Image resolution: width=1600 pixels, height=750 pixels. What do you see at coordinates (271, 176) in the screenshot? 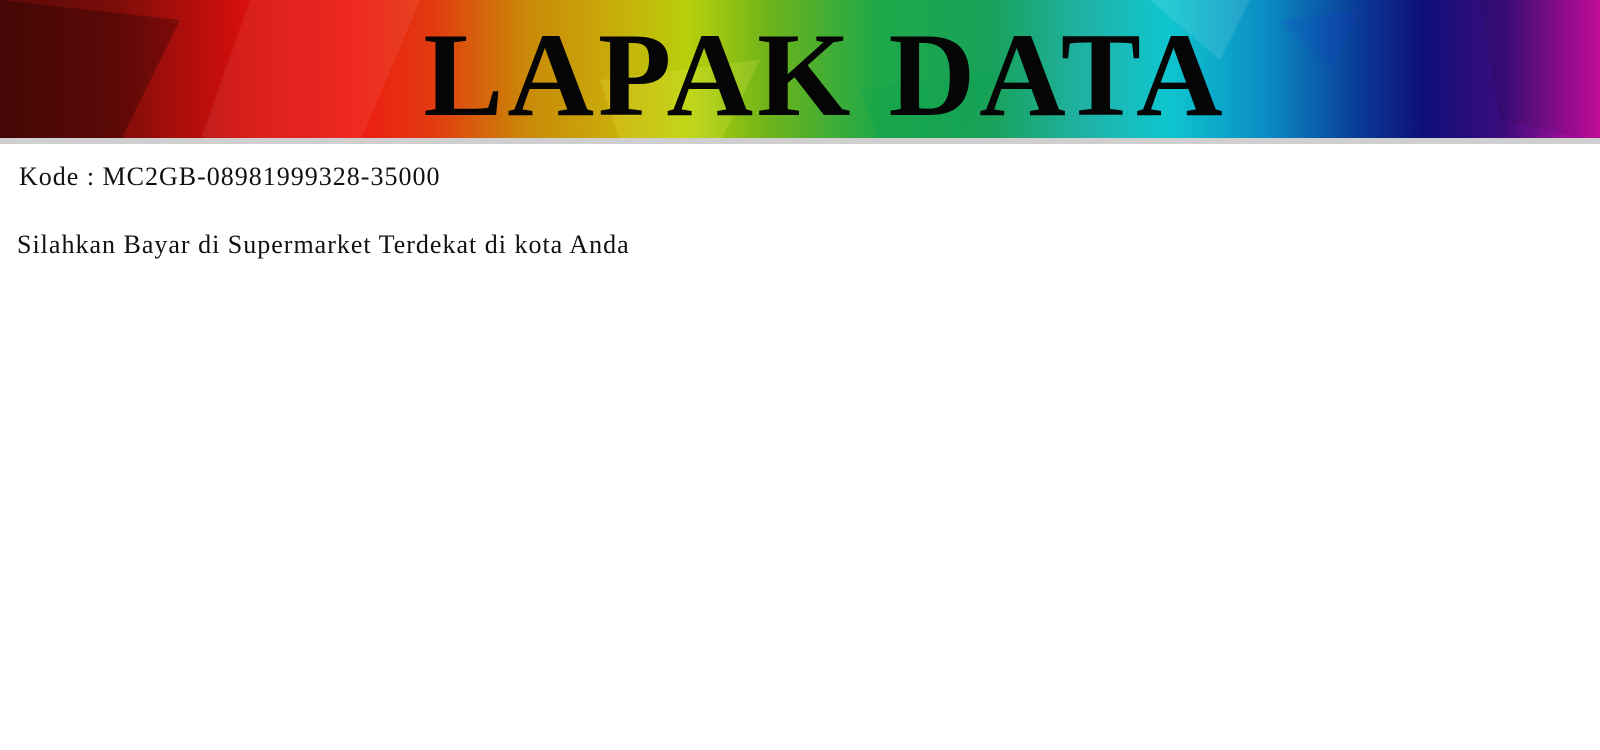
I see `kode-value: MC2GB-08981999328-35000` at bounding box center [271, 176].